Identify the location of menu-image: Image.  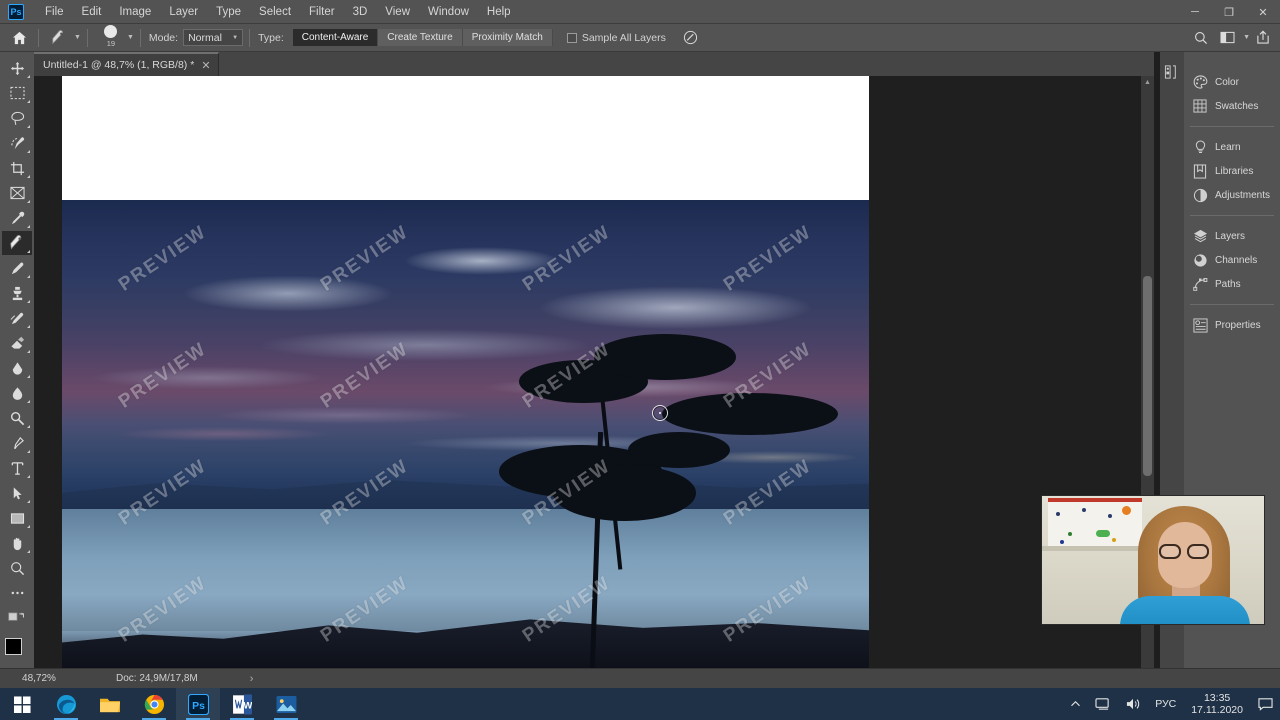
(135, 12).